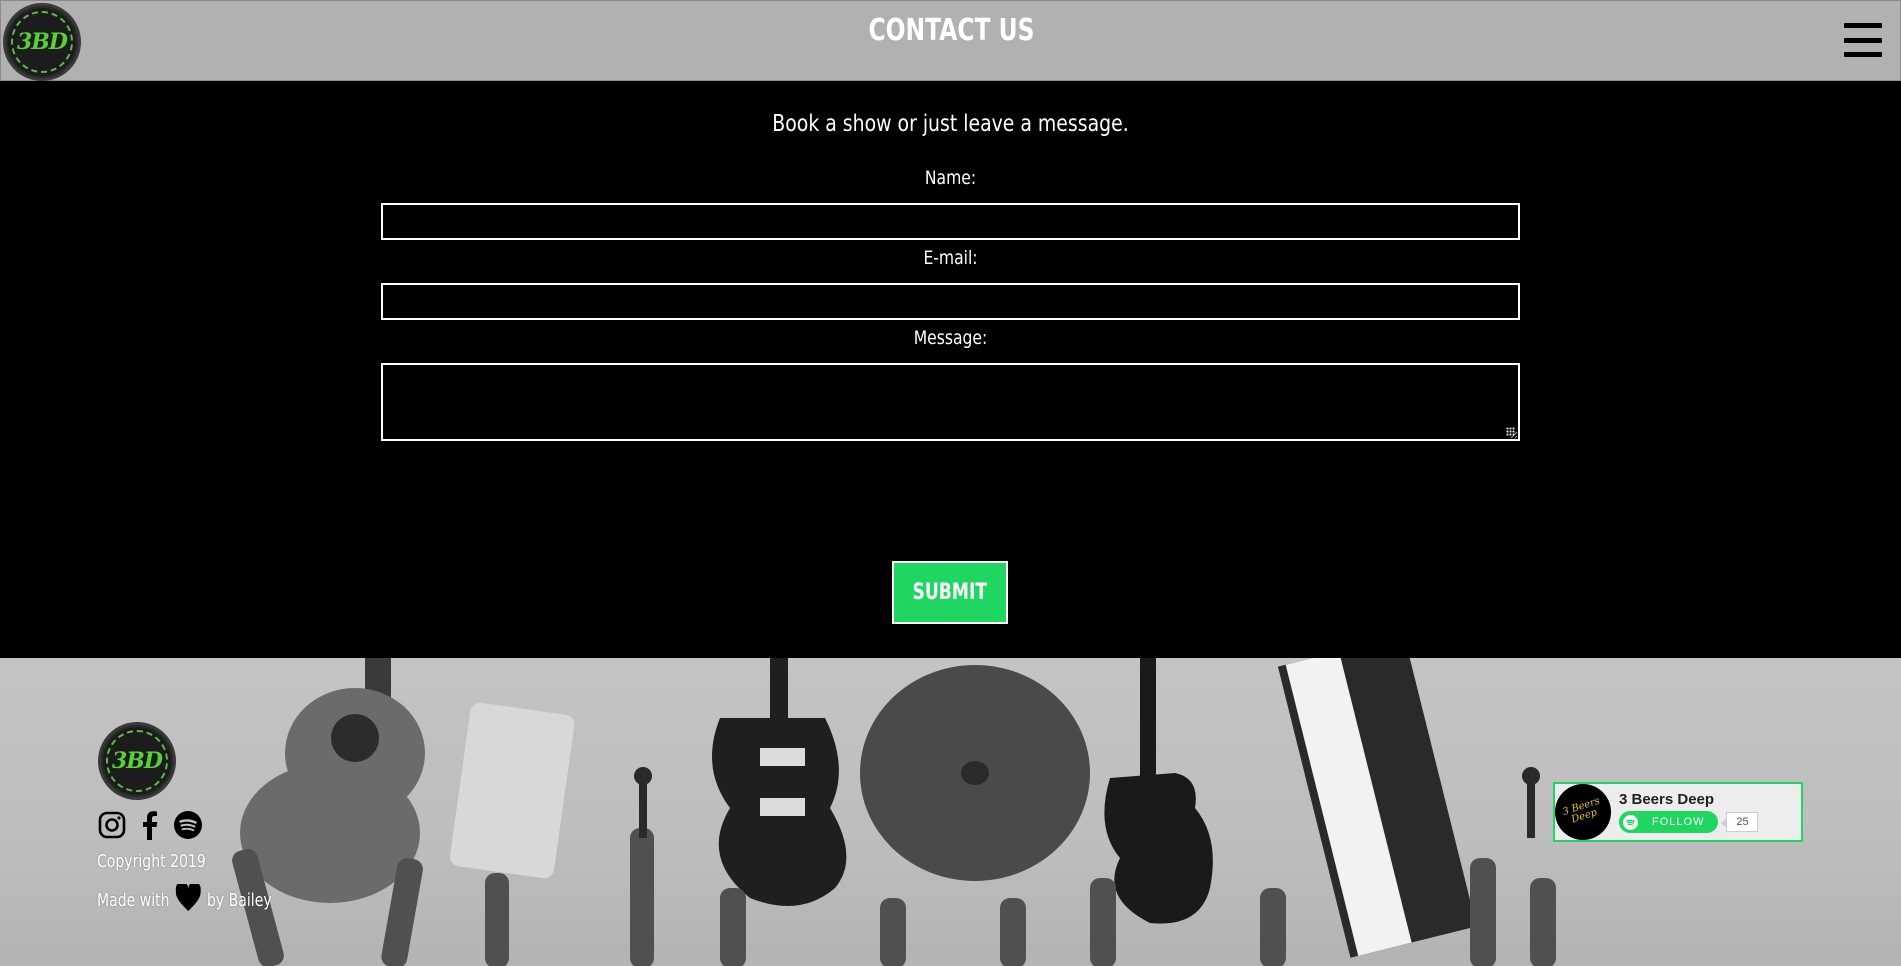 This screenshot has width=1901, height=966. Describe the element at coordinates (950, 301) in the screenshot. I see `email-field` at that location.